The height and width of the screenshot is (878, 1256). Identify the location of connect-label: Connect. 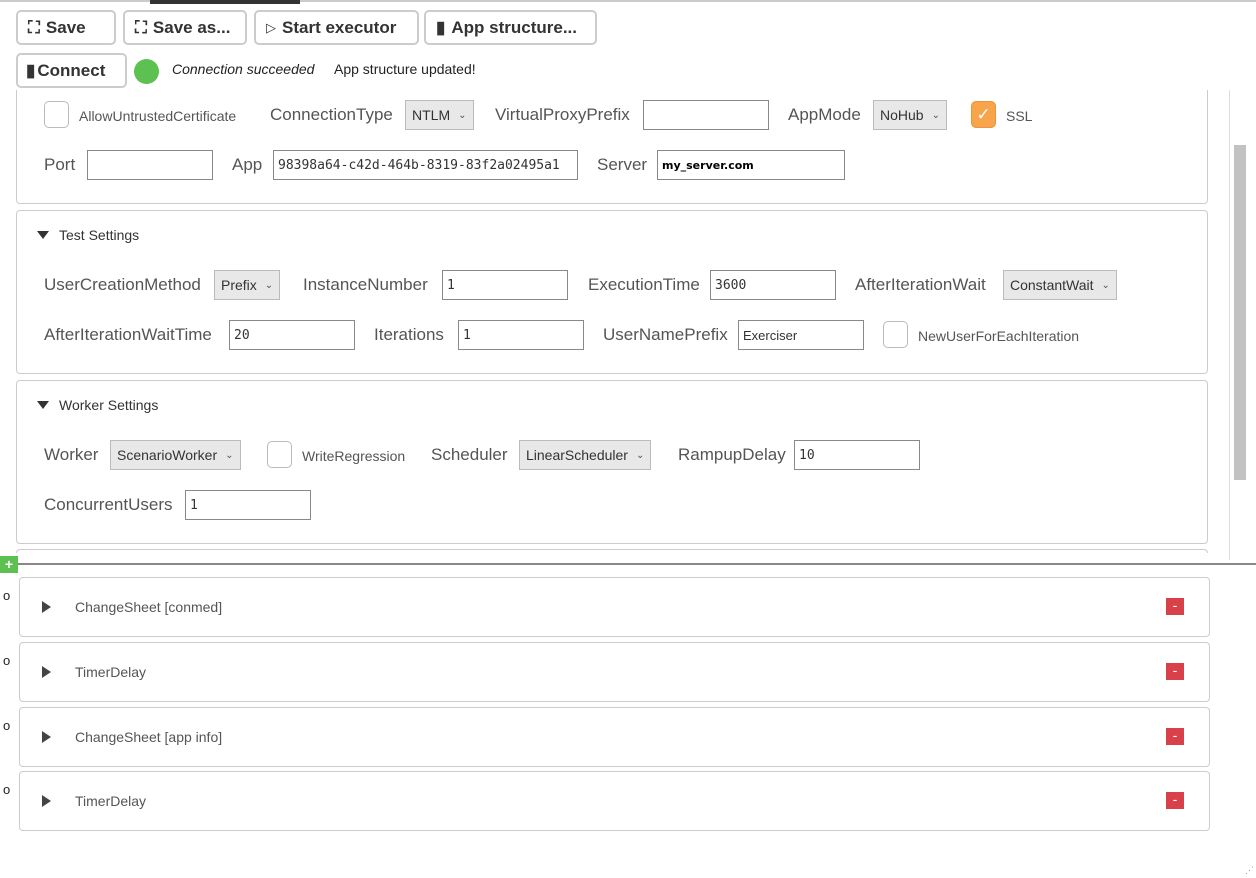
(71, 70).